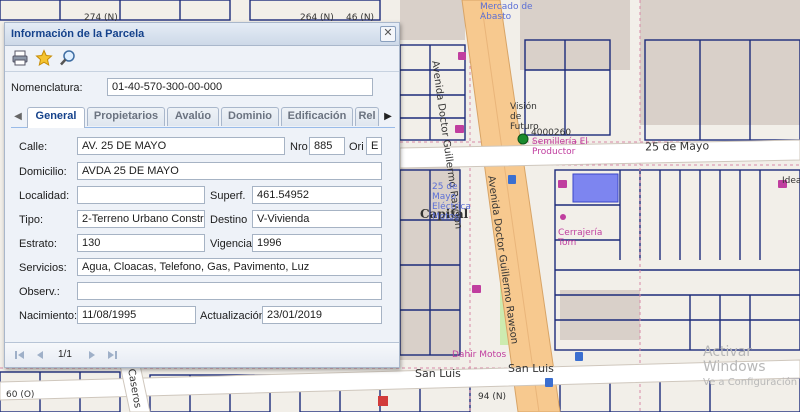  What do you see at coordinates (560, 147) in the screenshot?
I see `place-label-semilleria: Semillería El Productor` at bounding box center [560, 147].